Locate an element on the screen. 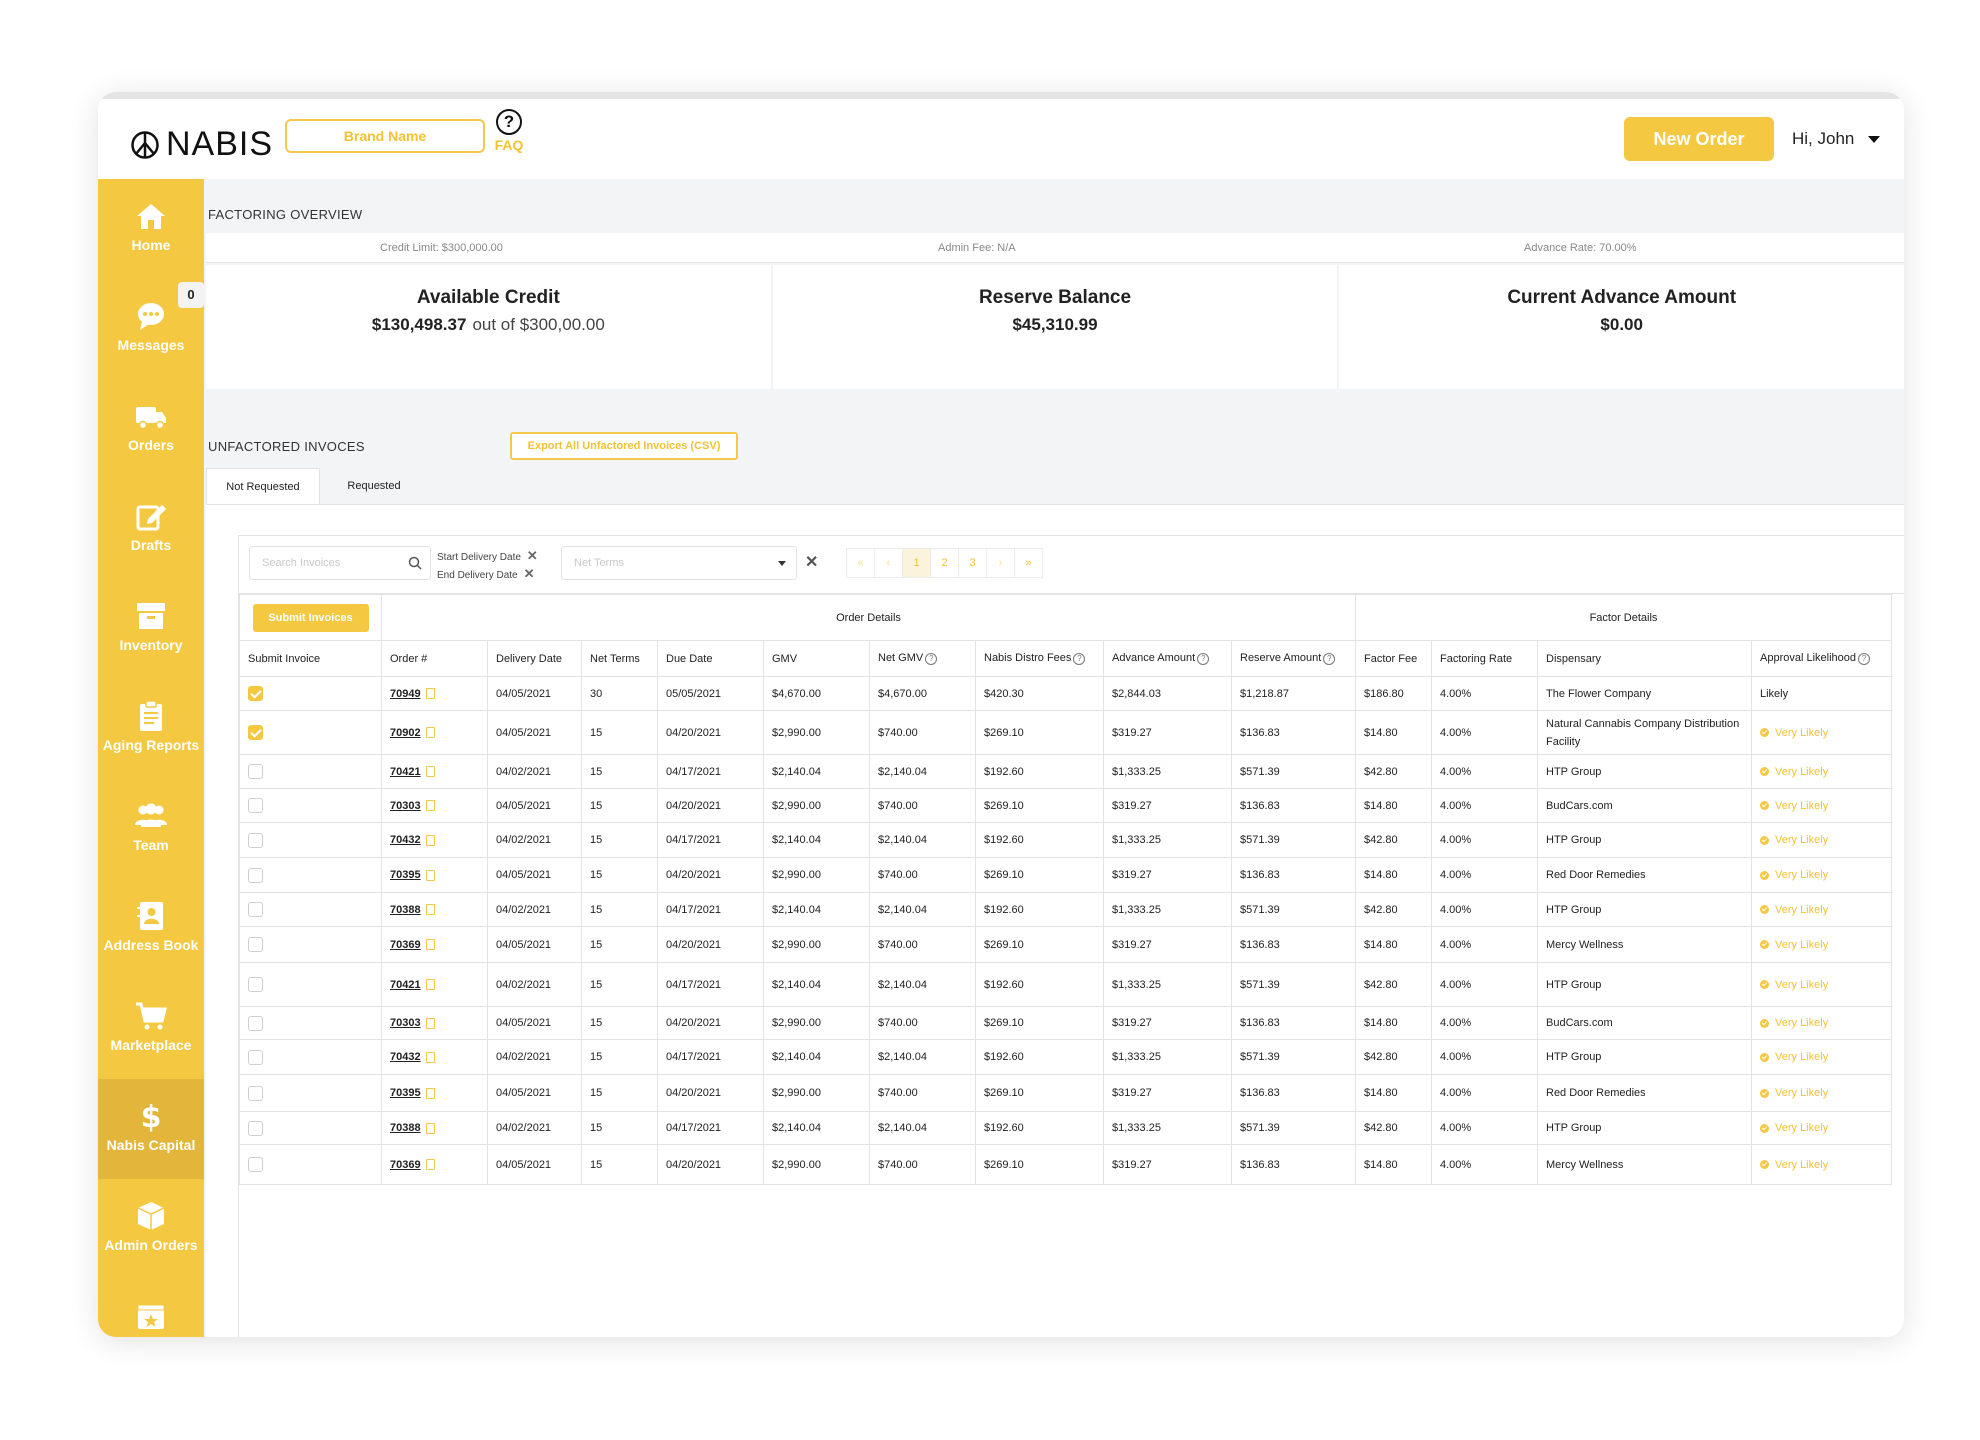 The height and width of the screenshot is (1440, 1980). sidebar-item-label: Admin Orders is located at coordinates (151, 1245).